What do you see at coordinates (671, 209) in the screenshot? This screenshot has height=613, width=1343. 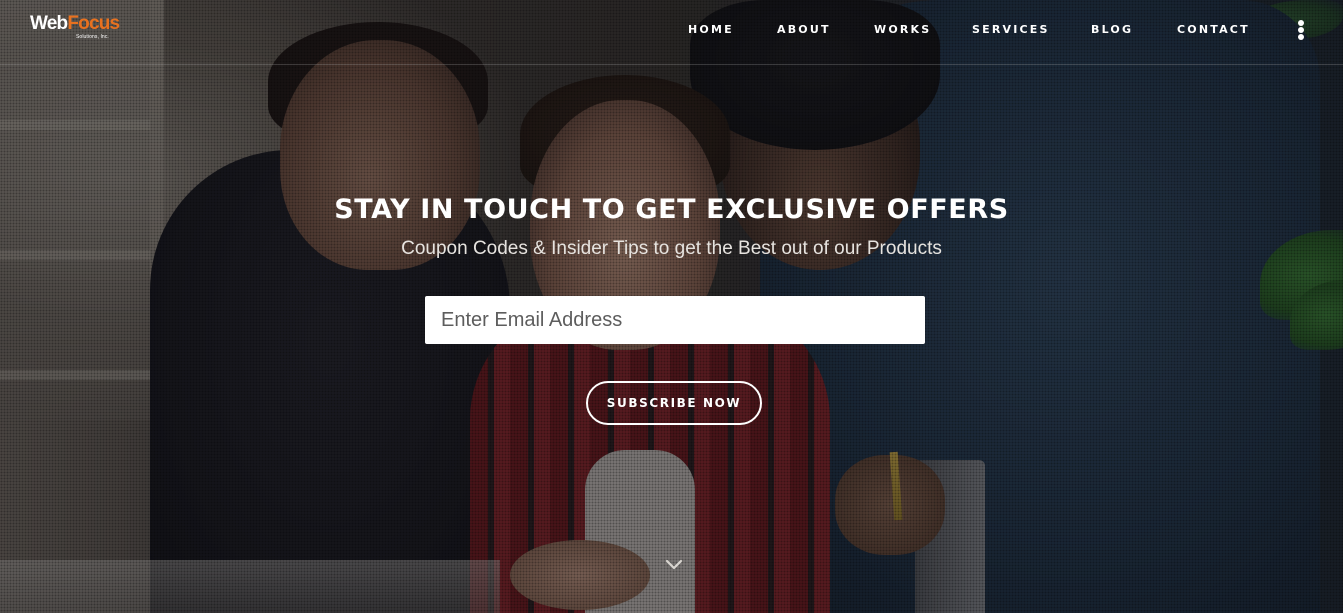 I see `hero-title: STAY IN TOUCH TO GET EXCLUSIVE OFFERS` at bounding box center [671, 209].